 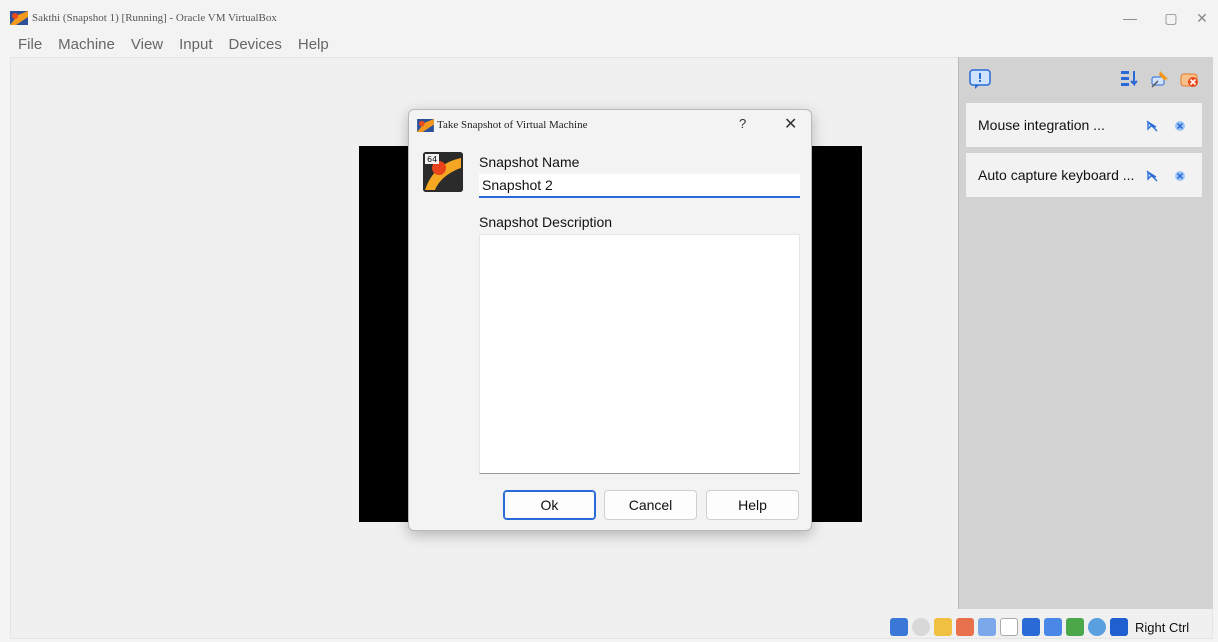 I want to click on keyboard-capture-off-icon, so click(x=1152, y=176).